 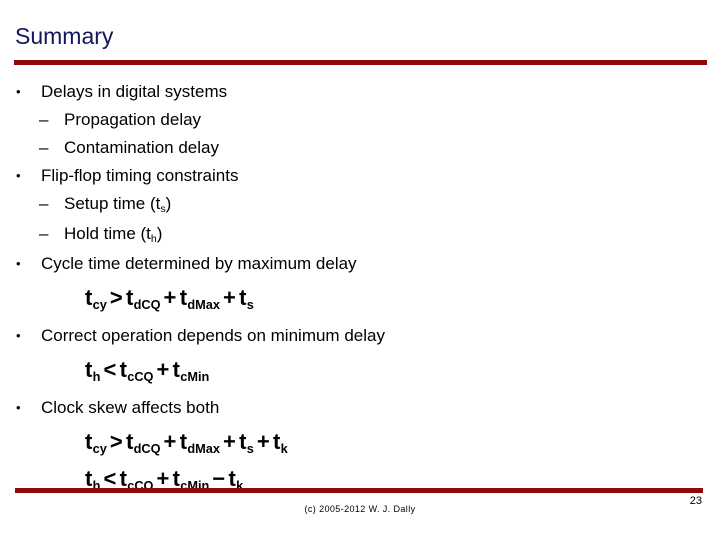 I want to click on bullet-label: Setup time (ts), so click(x=117, y=205).